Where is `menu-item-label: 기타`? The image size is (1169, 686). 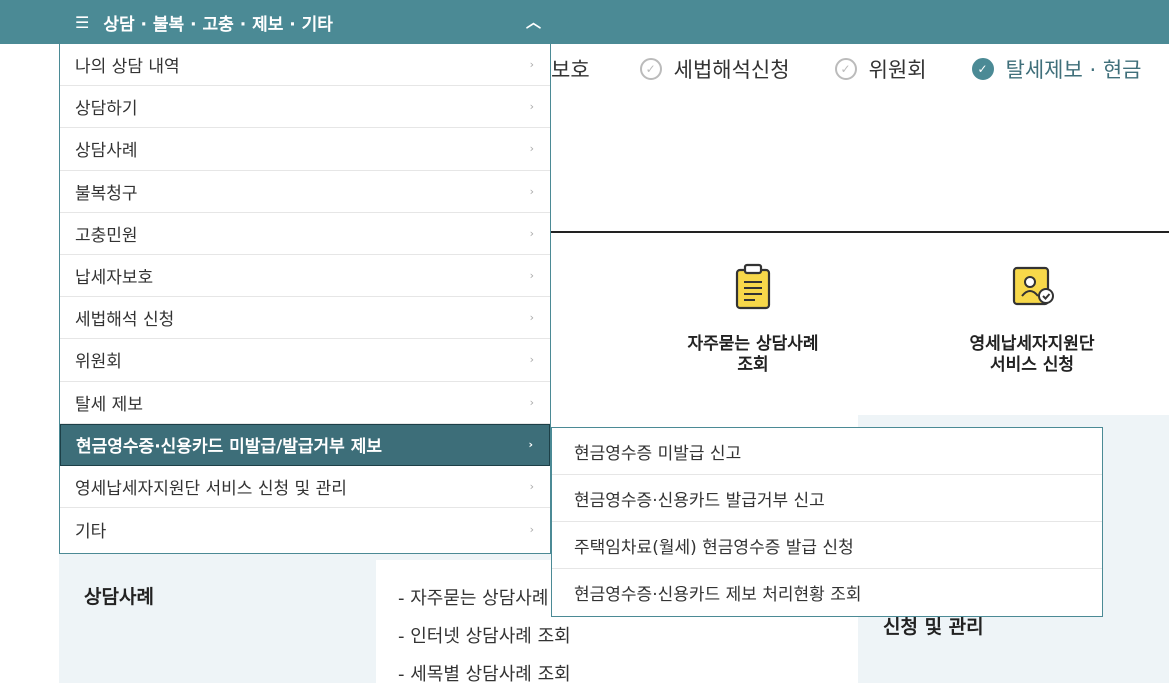
menu-item-label: 기타 is located at coordinates (91, 531).